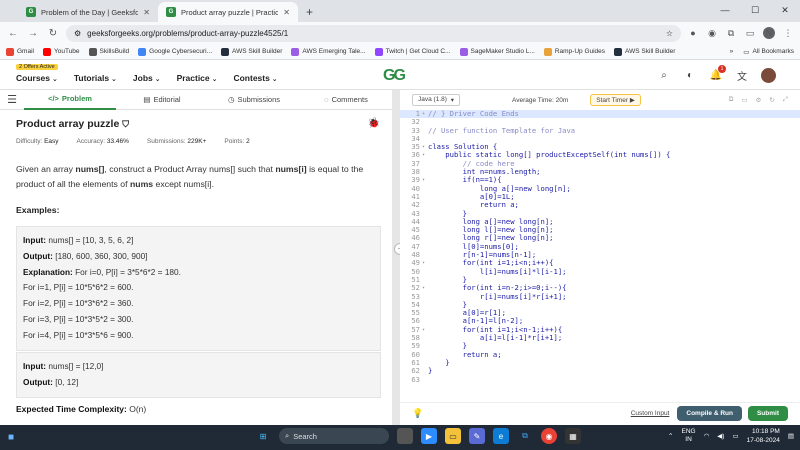 The width and height of the screenshot is (800, 450). Describe the element at coordinates (70, 100) in the screenshot. I see `tab-problem: </> Problem` at that location.